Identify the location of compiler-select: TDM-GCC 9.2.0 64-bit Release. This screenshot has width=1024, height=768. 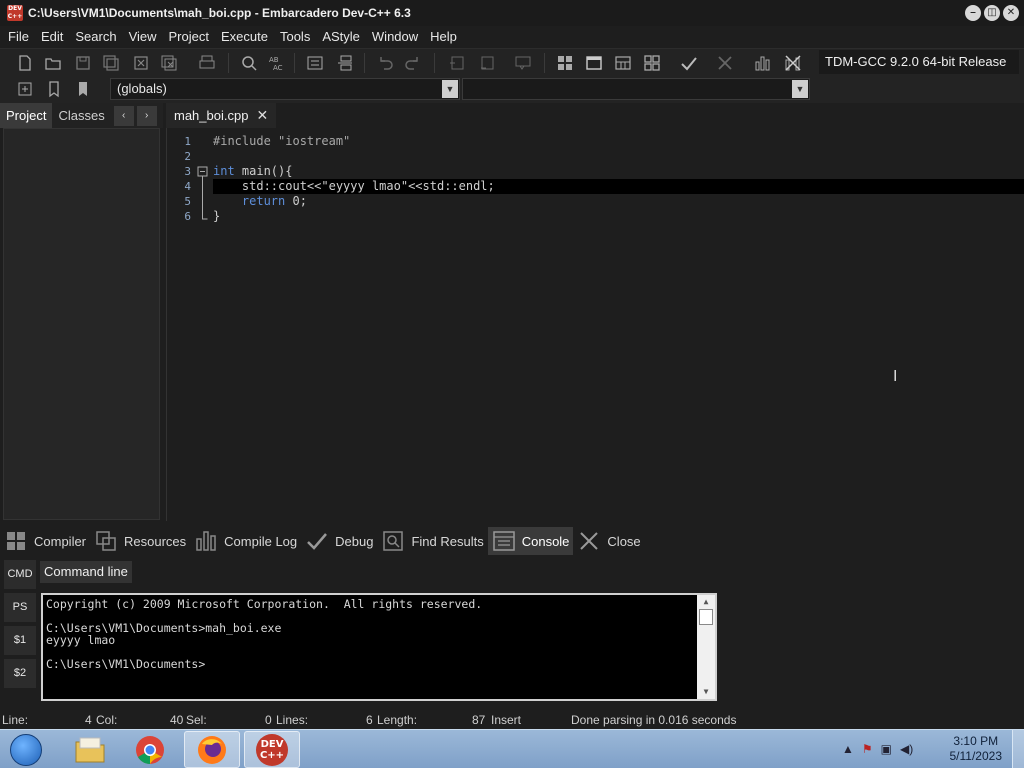
(919, 62).